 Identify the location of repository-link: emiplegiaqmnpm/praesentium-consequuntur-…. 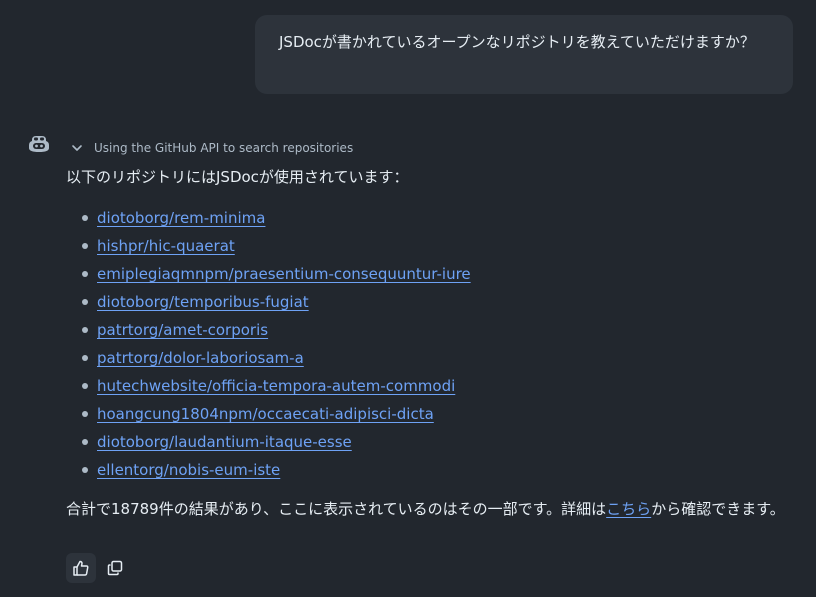
(284, 274).